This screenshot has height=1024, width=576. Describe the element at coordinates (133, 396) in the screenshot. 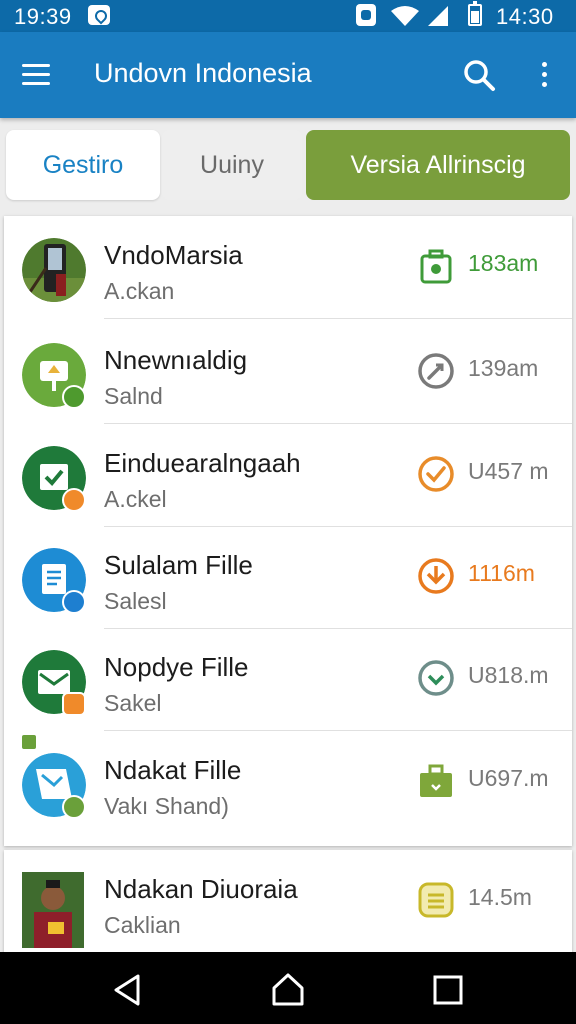

I see `item-subtitle: Salnd` at that location.